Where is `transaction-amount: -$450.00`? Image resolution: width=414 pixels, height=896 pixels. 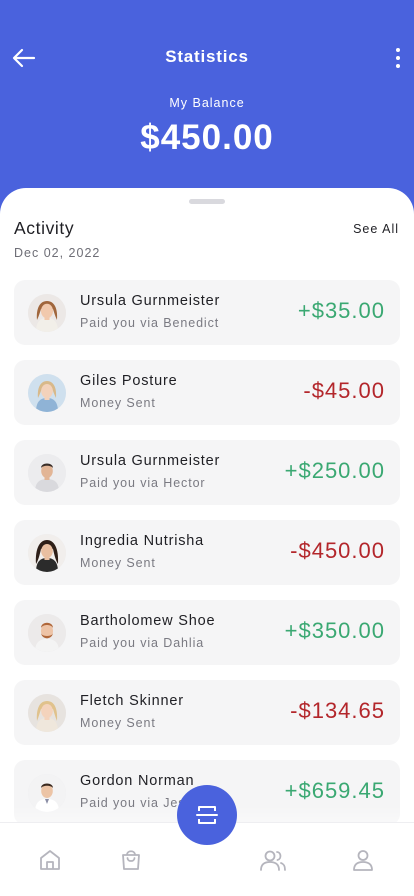
transaction-amount: -$450.00 is located at coordinates (337, 550).